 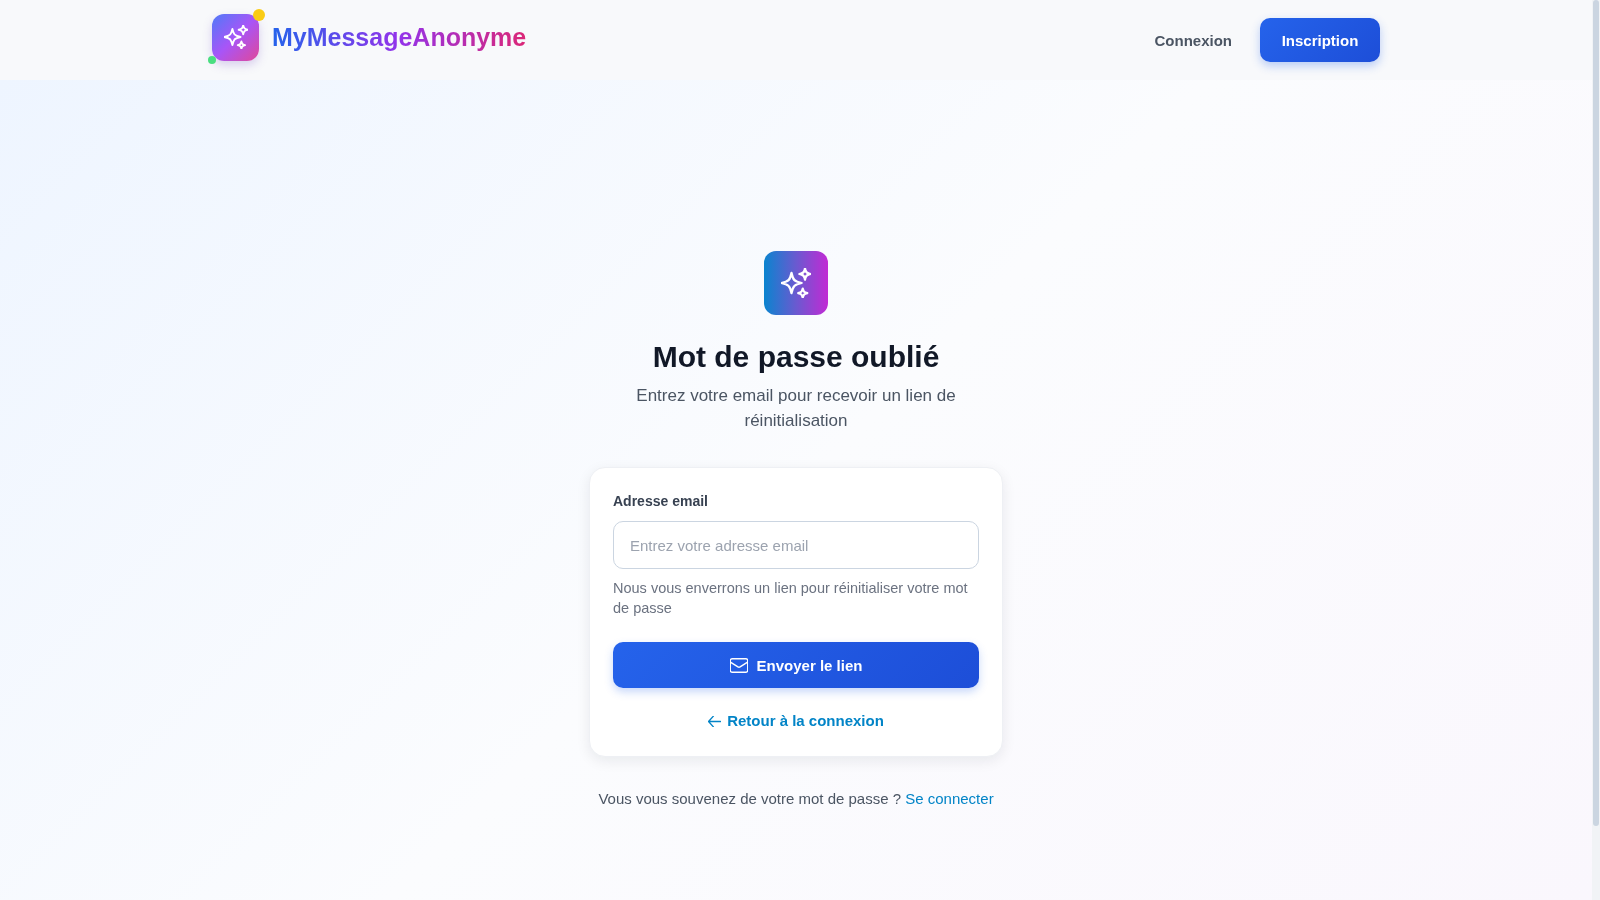 I want to click on login-link: Se connecter, so click(x=949, y=798).